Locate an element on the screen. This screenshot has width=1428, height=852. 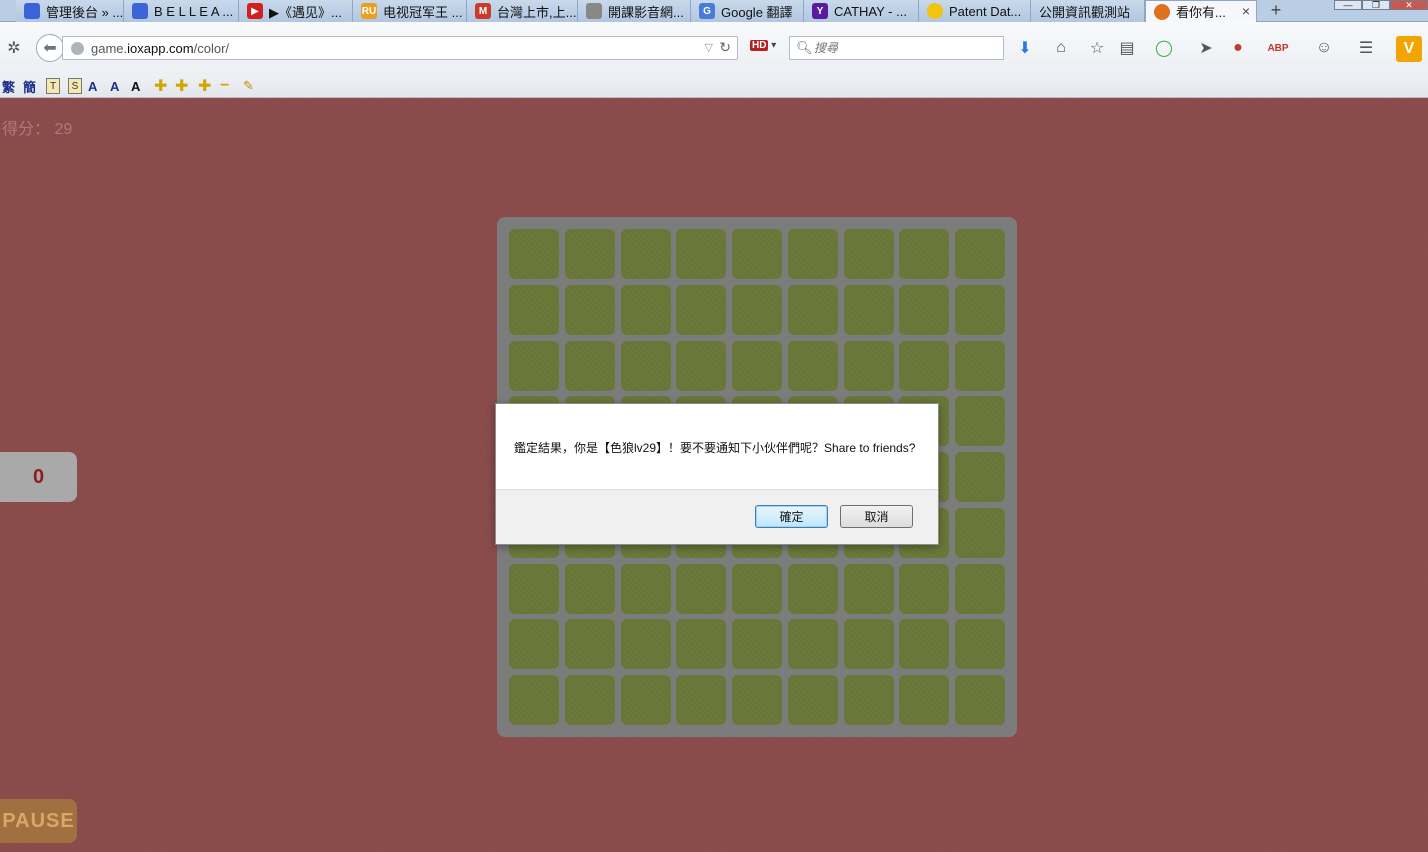
search-input is located at coordinates (904, 48).